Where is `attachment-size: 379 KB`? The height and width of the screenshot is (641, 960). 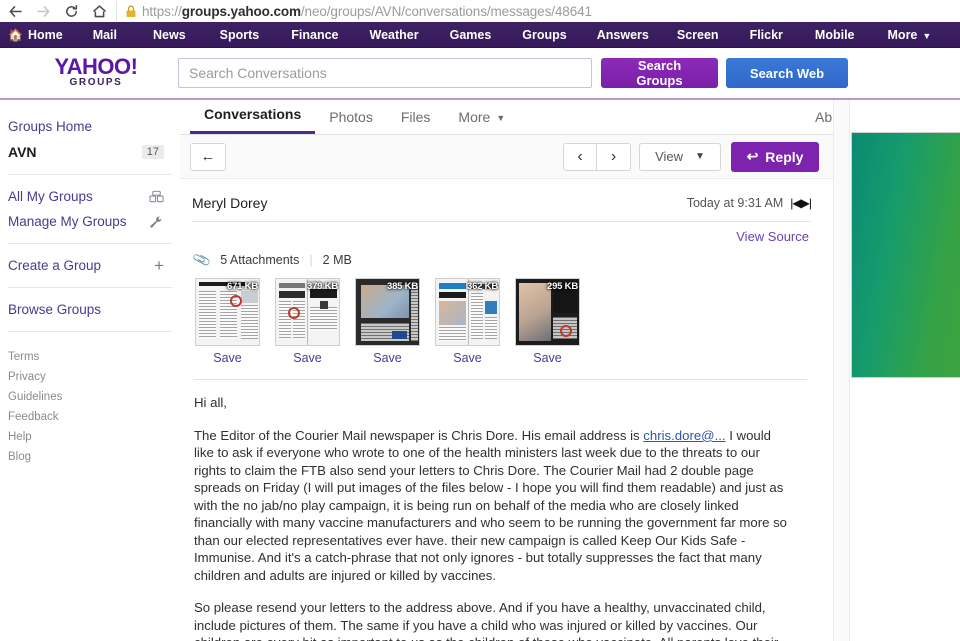 attachment-size: 379 KB is located at coordinates (322, 287).